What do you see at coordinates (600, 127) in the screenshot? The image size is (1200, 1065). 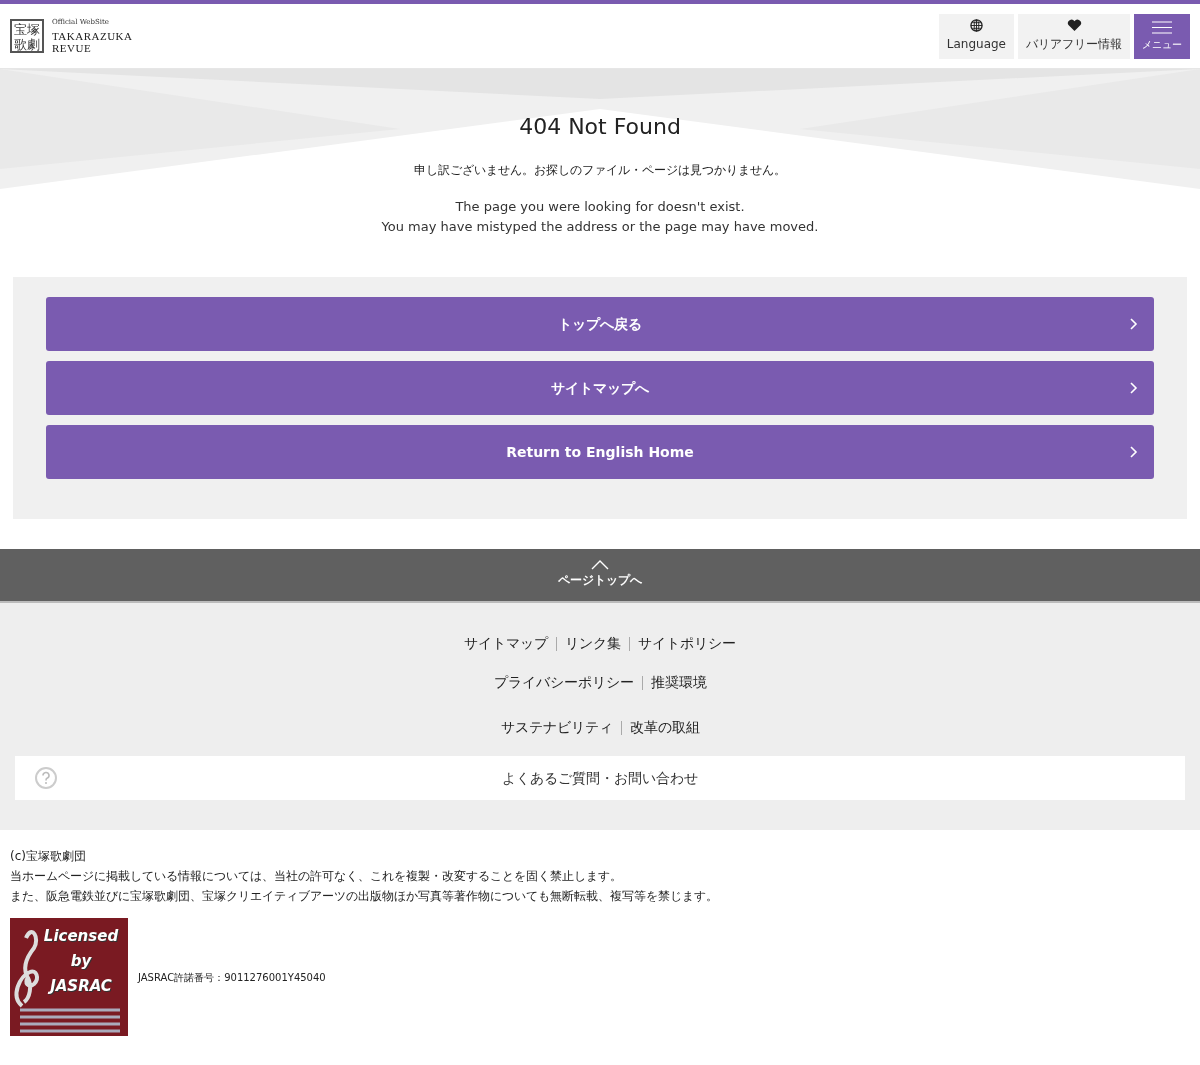 I see `page-title: 404 Not Found` at bounding box center [600, 127].